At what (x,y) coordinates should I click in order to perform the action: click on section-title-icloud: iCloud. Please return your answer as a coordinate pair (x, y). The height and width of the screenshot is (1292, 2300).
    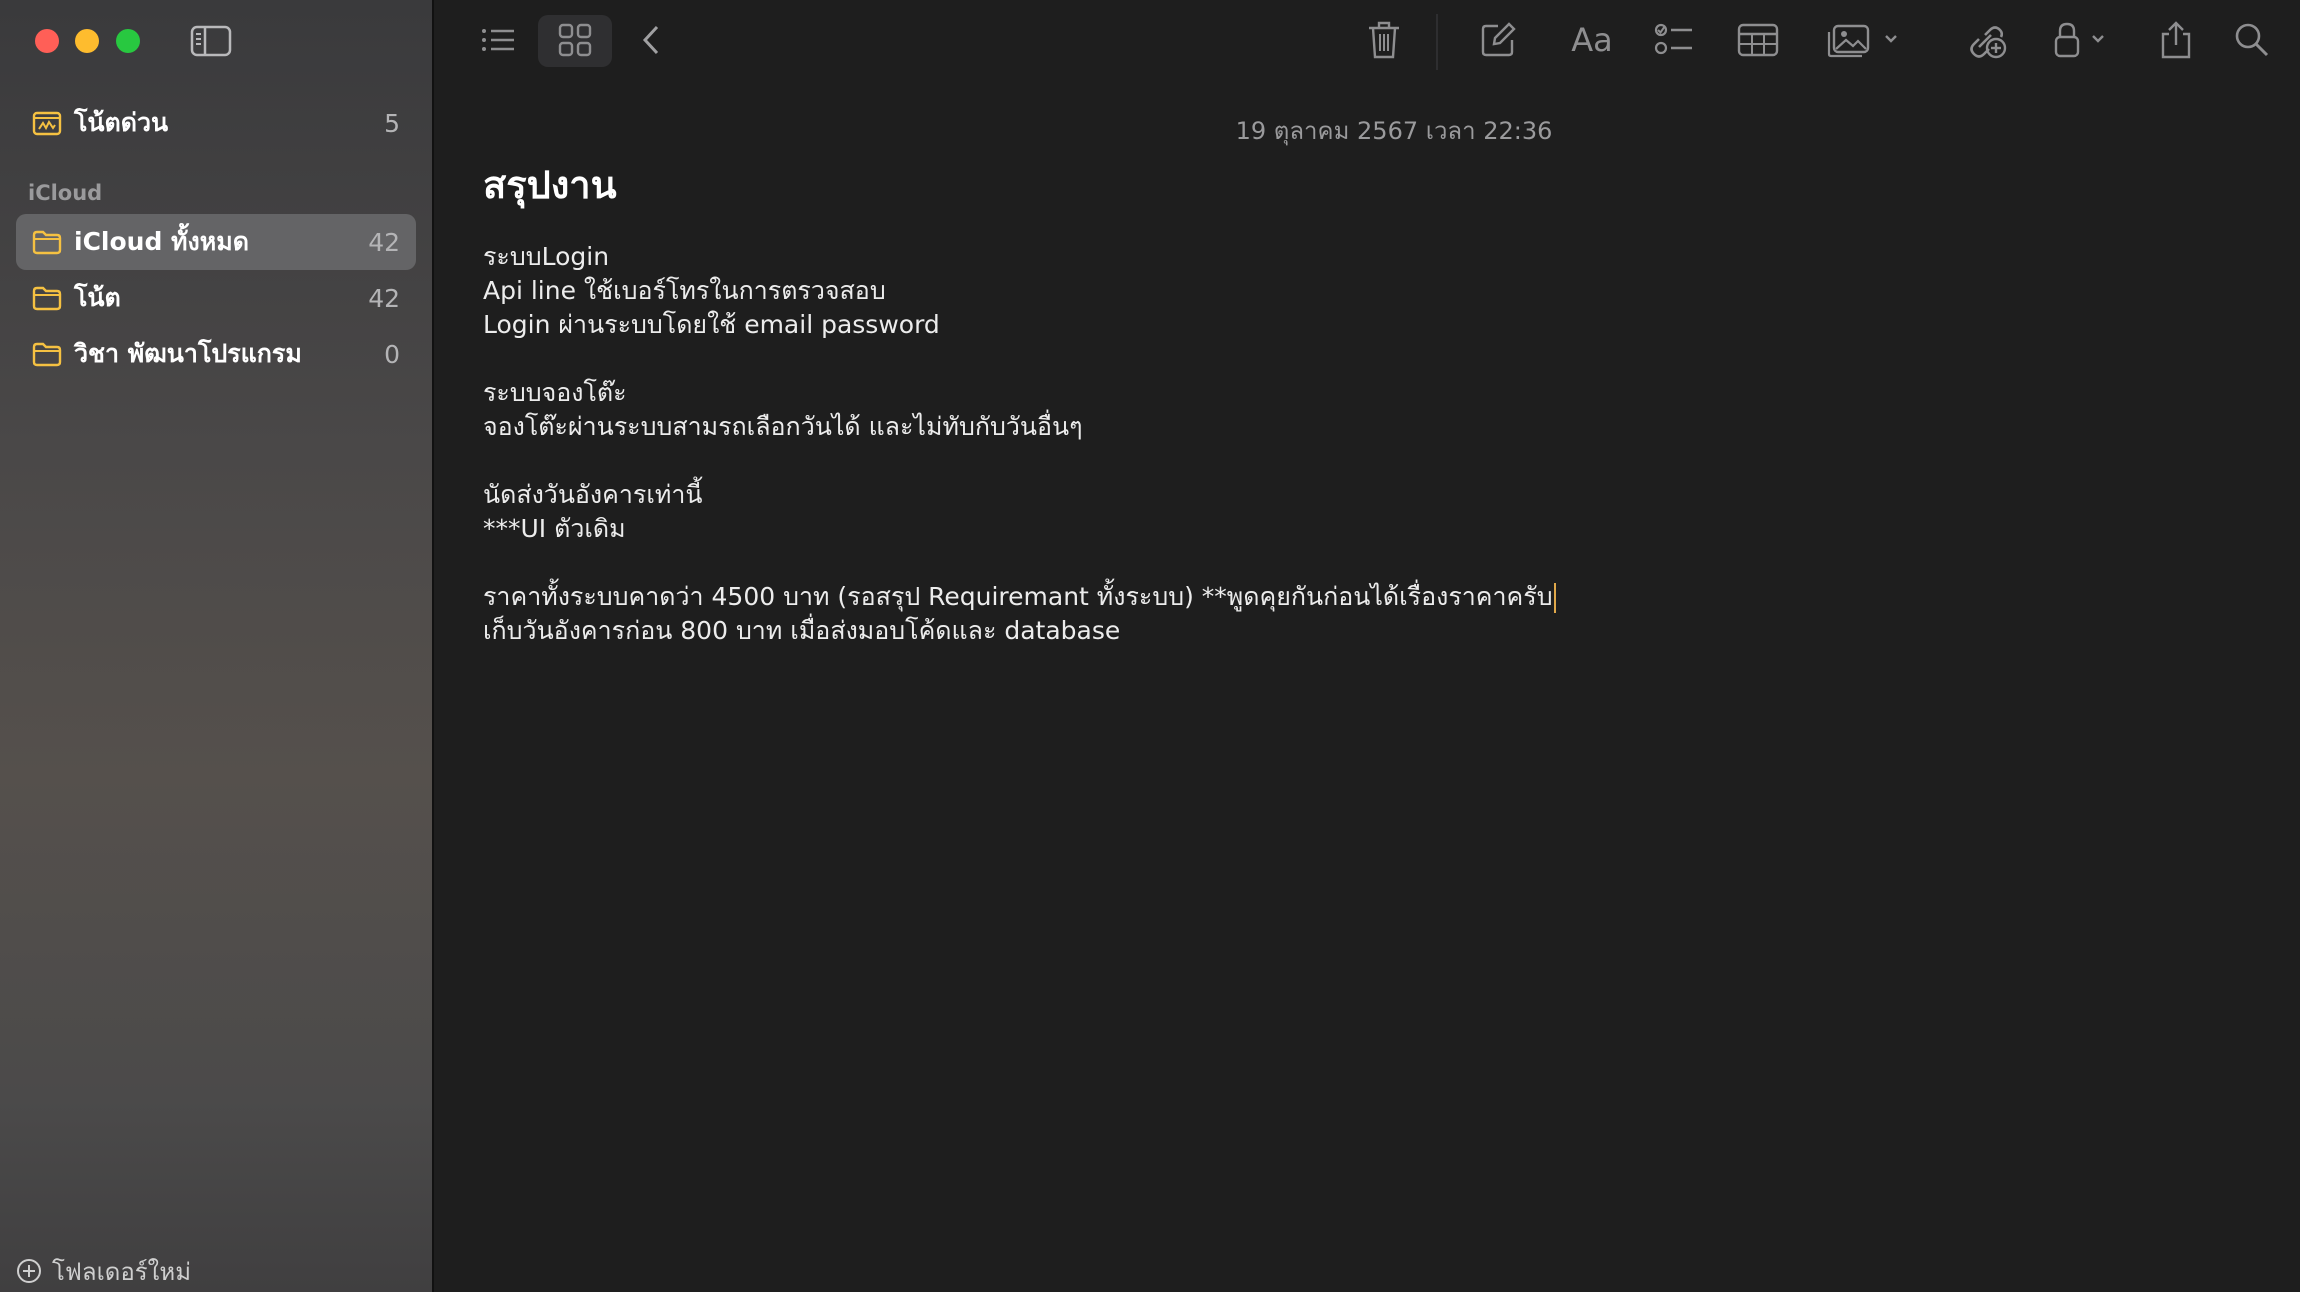
    Looking at the image, I should click on (65, 193).